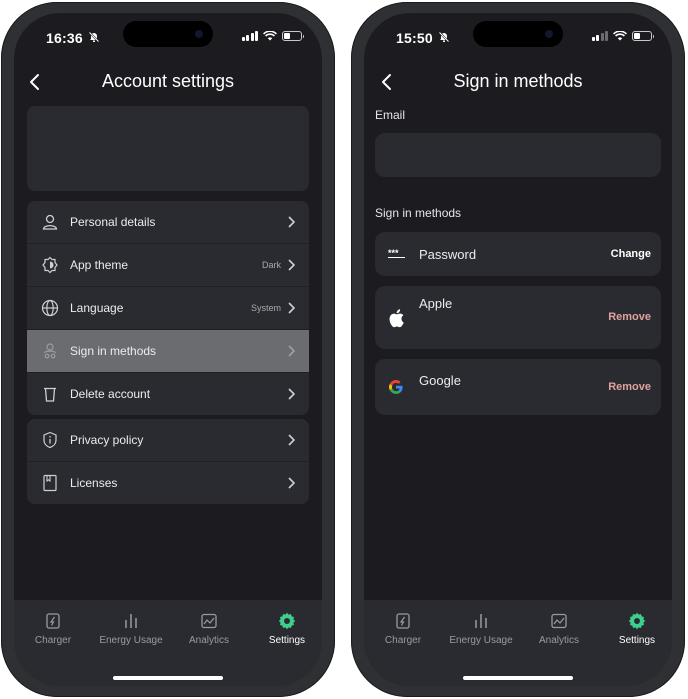  What do you see at coordinates (99, 265) in the screenshot?
I see `menu-item-label: App theme` at bounding box center [99, 265].